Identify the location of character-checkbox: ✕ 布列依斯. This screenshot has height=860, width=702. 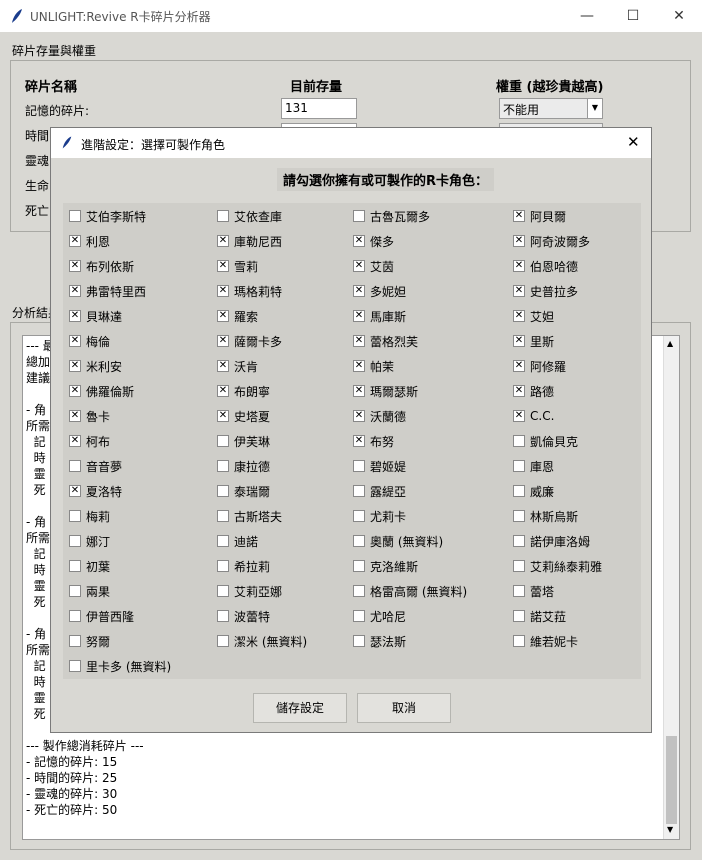
(101, 266).